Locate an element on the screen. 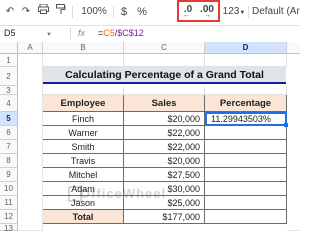 This screenshot has height=240, width=320. redo-icon: ↷ is located at coordinates (26, 12).